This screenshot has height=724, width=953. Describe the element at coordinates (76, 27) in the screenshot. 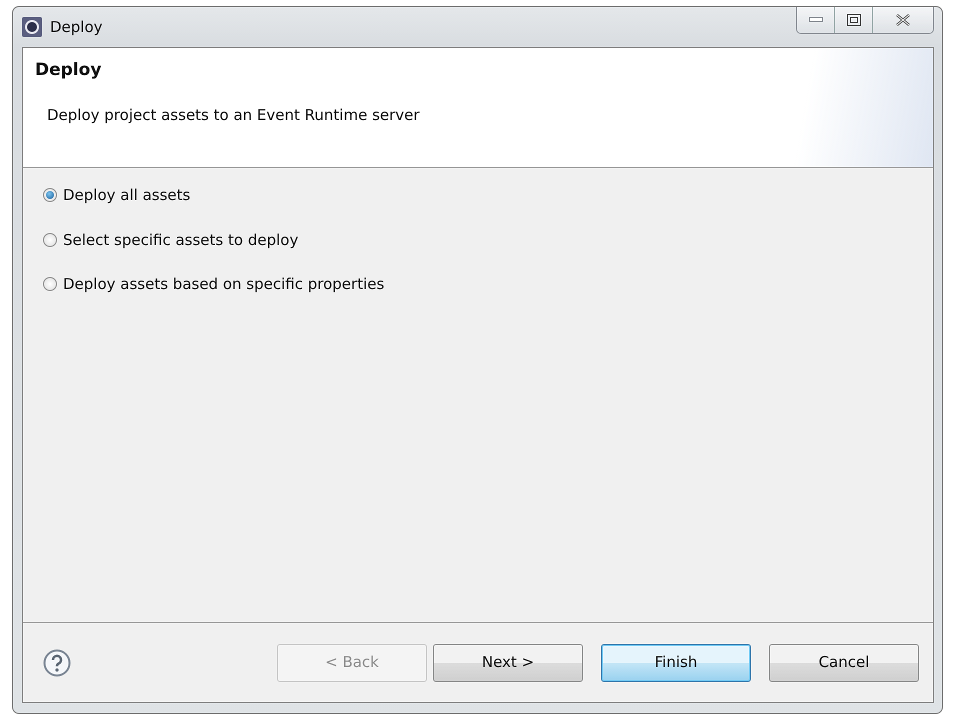

I see `window-title: Deploy` at that location.